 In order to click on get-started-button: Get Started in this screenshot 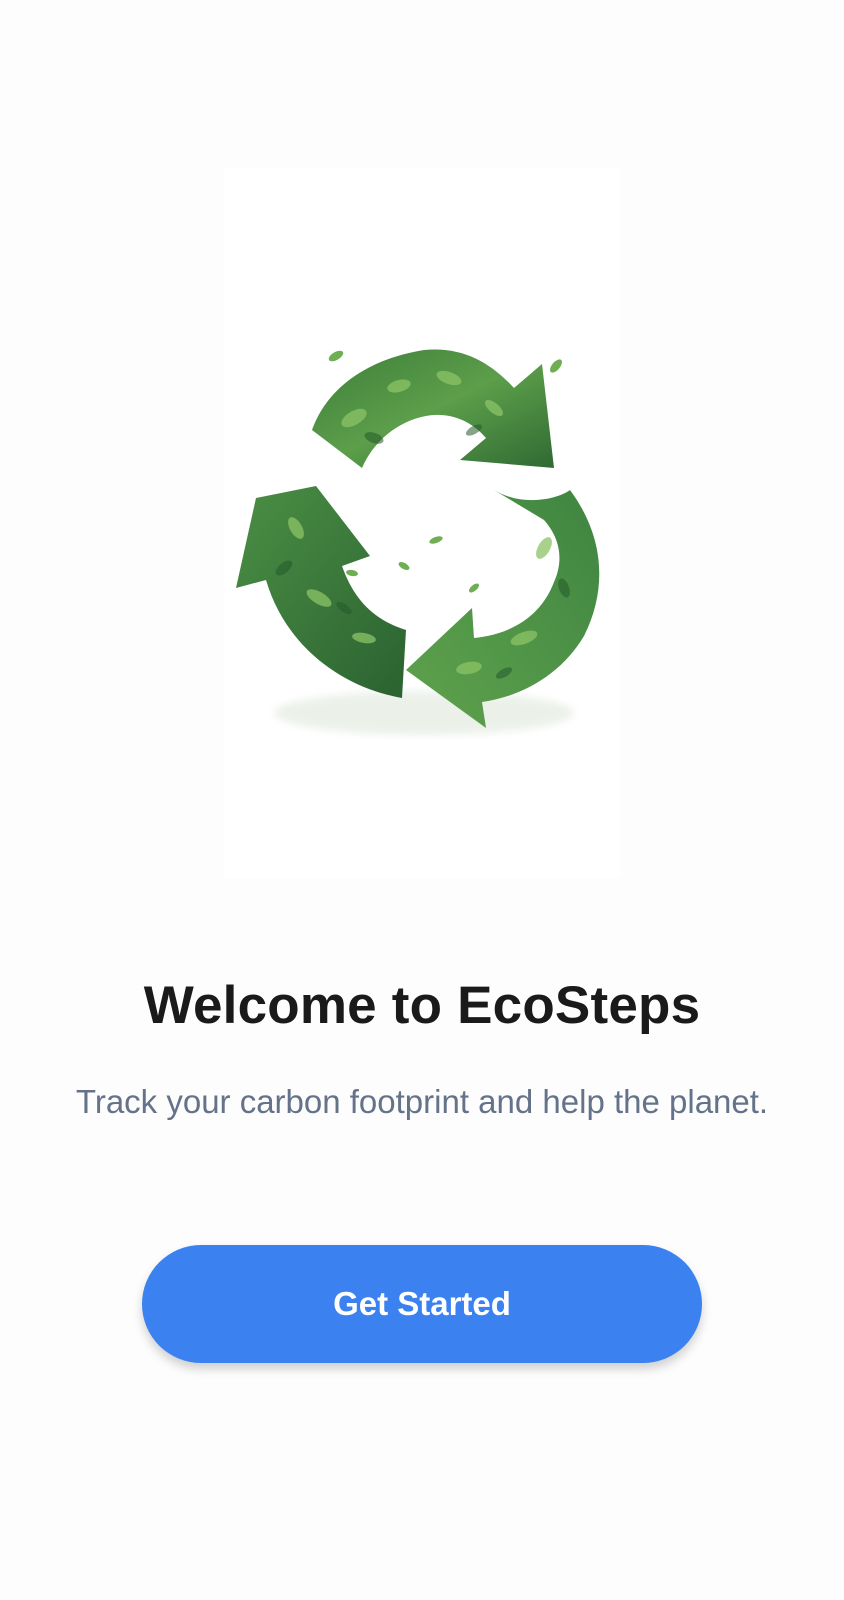, I will do `click(422, 1304)`.